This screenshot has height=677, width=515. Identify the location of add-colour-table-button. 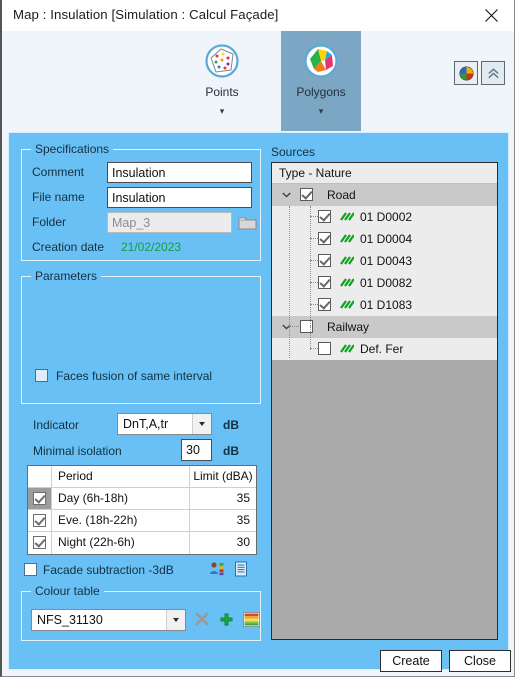
(226, 622).